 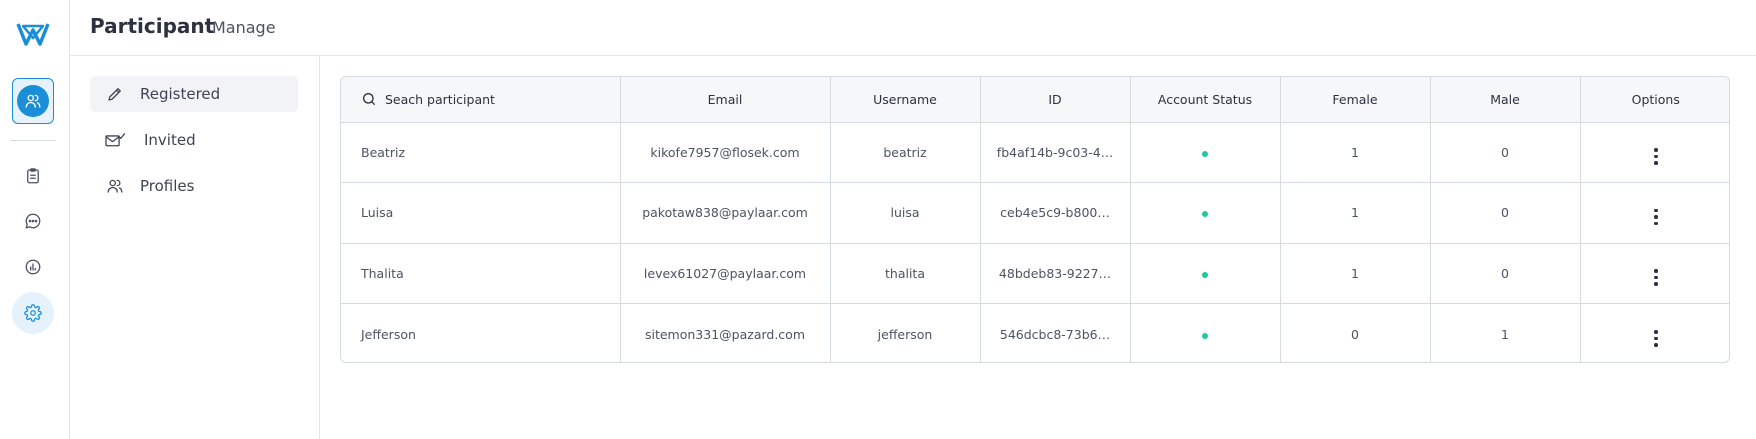 I want to click on page-subtitle: Manage, so click(x=244, y=27).